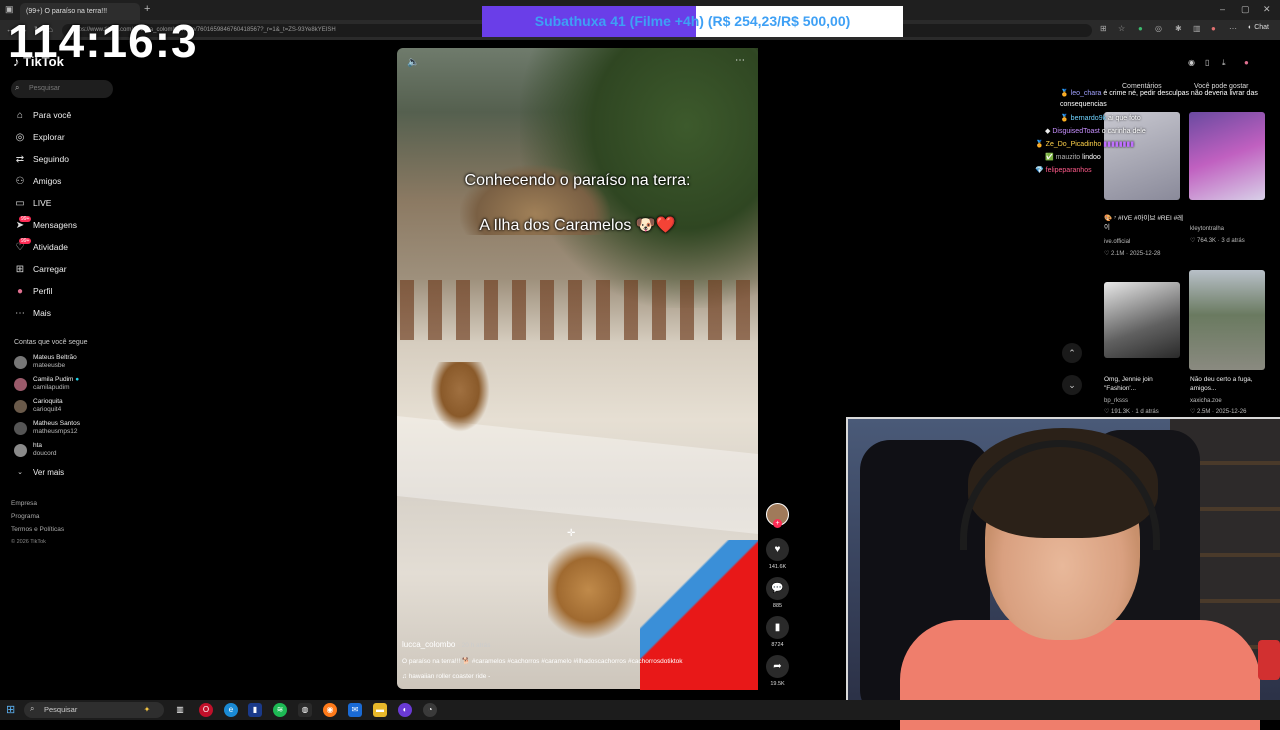 The width and height of the screenshot is (1280, 730). Describe the element at coordinates (1197, 28) in the screenshot. I see `split-icon: ▥` at that location.